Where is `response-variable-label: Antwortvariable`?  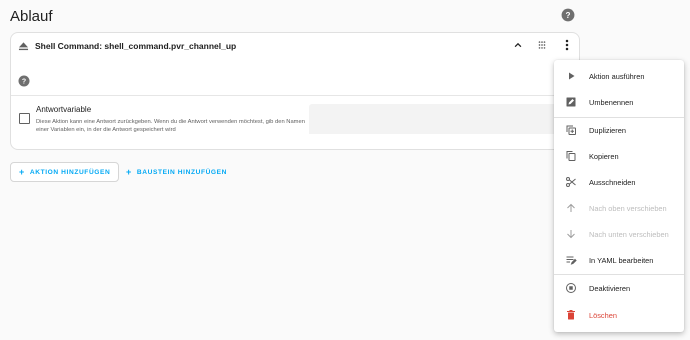
response-variable-label: Antwortvariable is located at coordinates (64, 109).